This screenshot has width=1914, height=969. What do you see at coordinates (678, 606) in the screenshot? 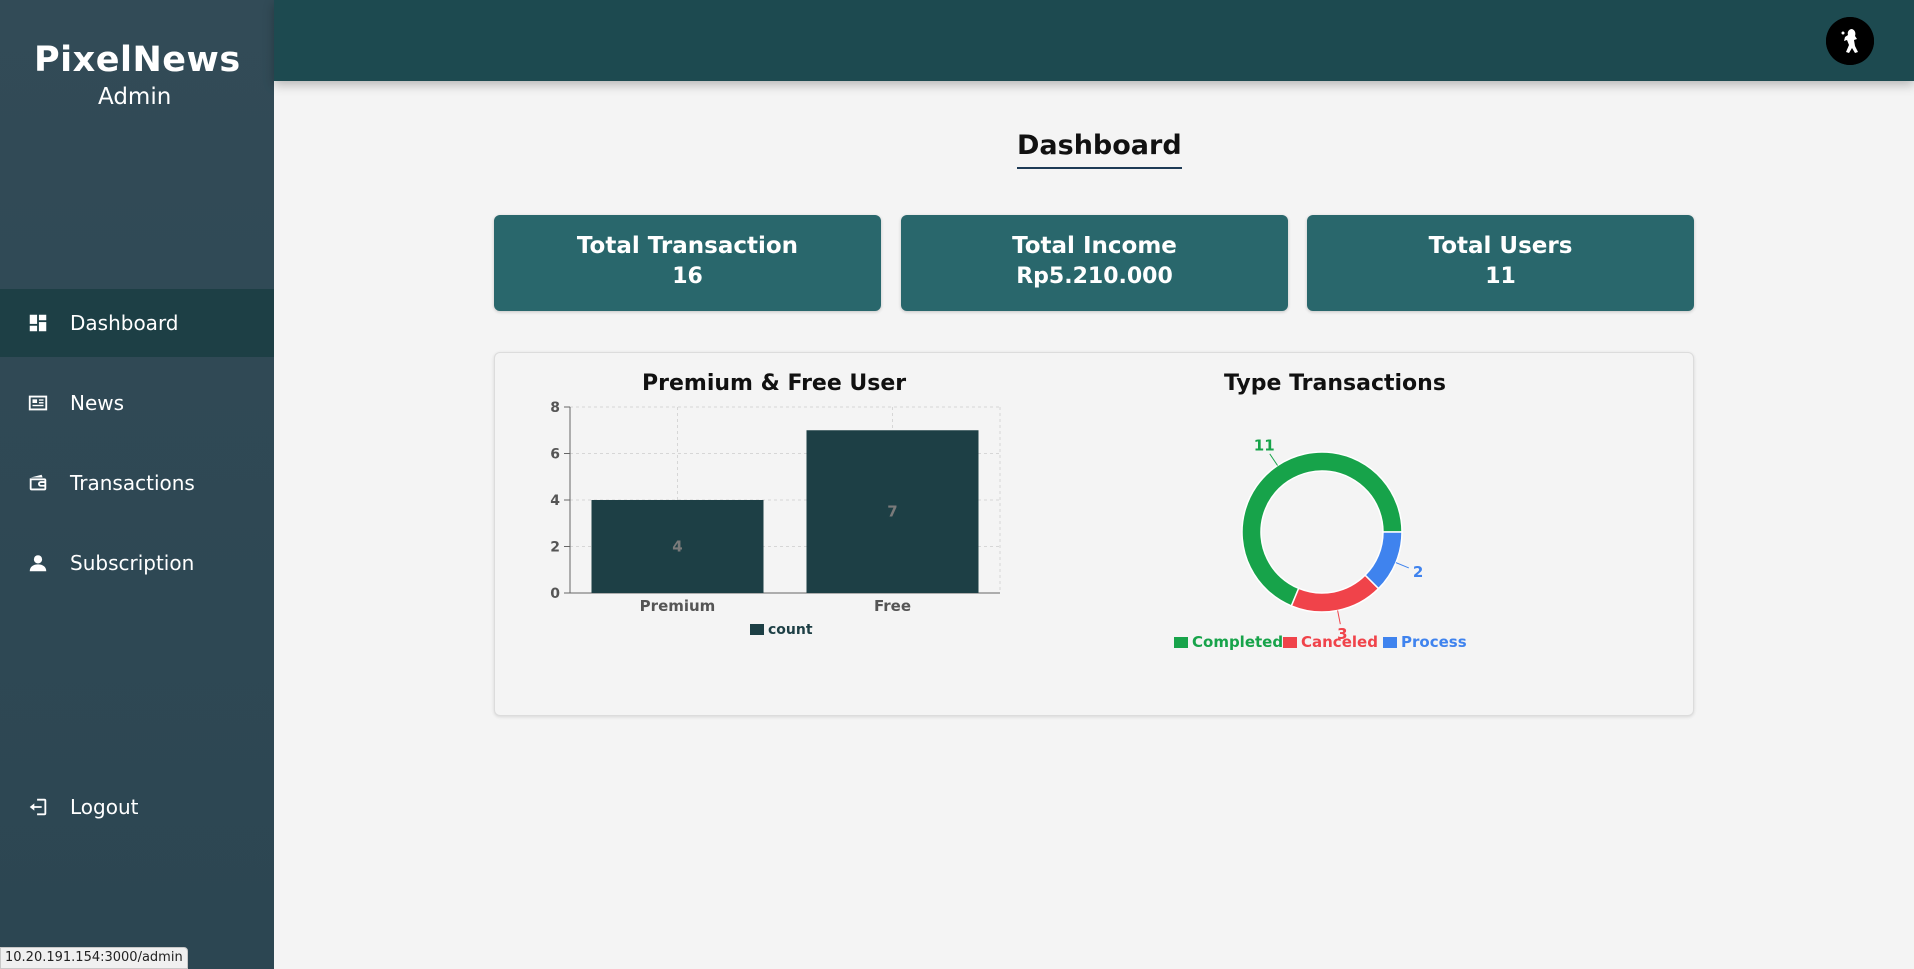
I see `x-tick-label: Premium` at bounding box center [678, 606].